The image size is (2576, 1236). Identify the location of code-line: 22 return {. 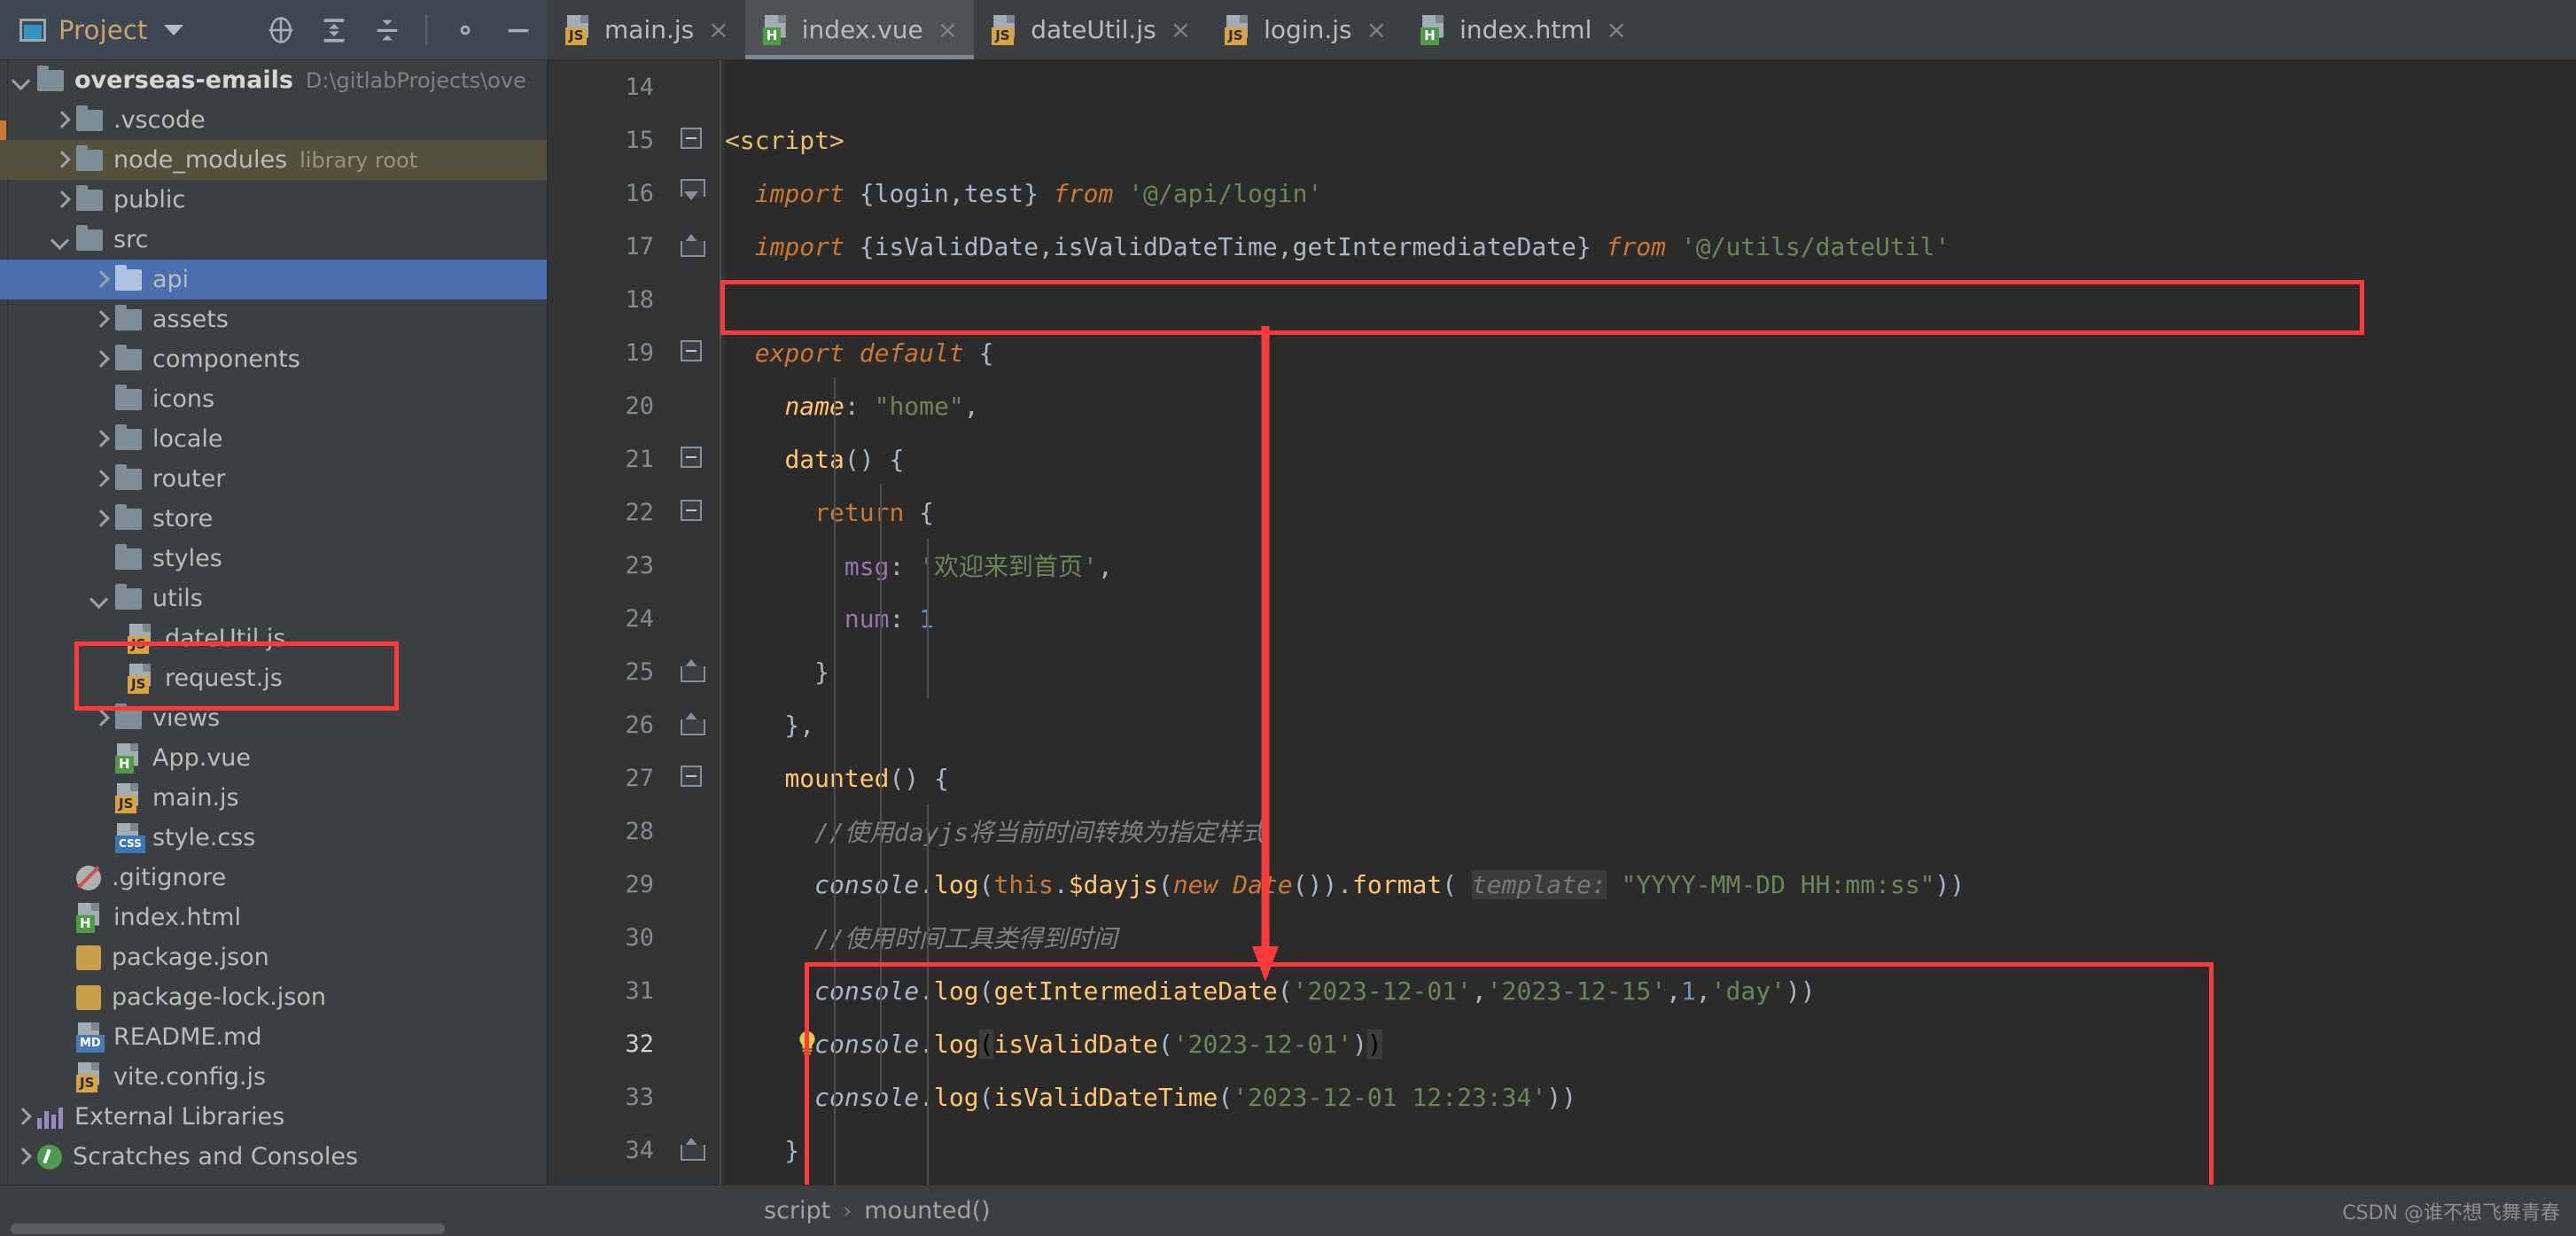
(1562, 512).